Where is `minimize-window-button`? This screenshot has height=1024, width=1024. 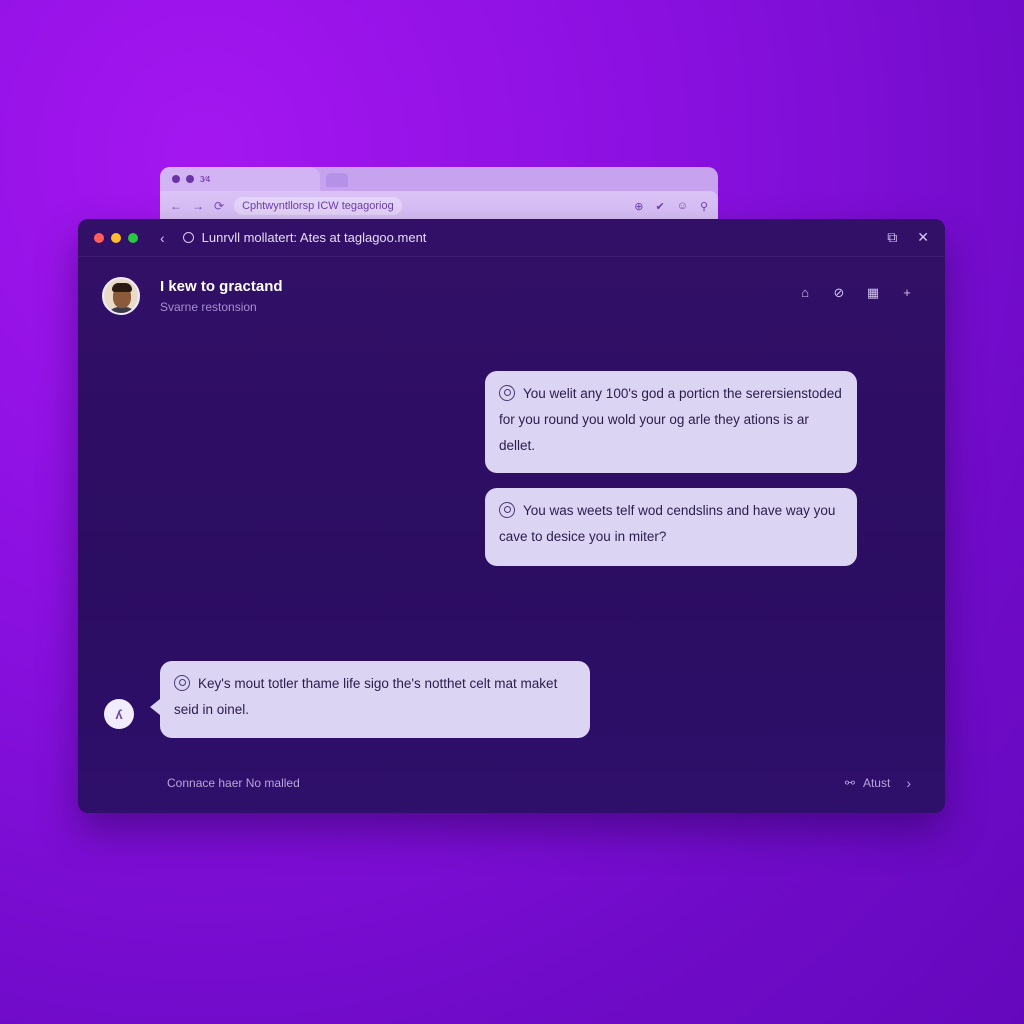
minimize-window-button is located at coordinates (116, 237).